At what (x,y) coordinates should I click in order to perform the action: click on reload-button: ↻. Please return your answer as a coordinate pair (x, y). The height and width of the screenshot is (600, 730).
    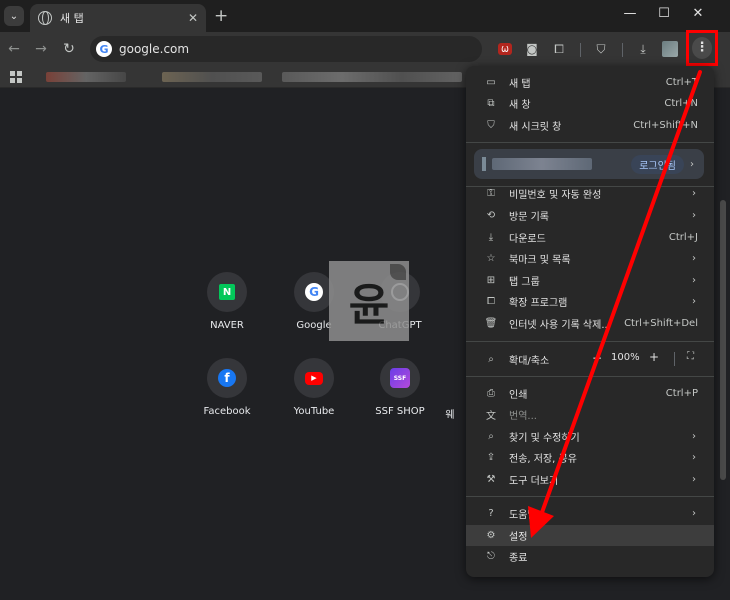
    Looking at the image, I should click on (69, 49).